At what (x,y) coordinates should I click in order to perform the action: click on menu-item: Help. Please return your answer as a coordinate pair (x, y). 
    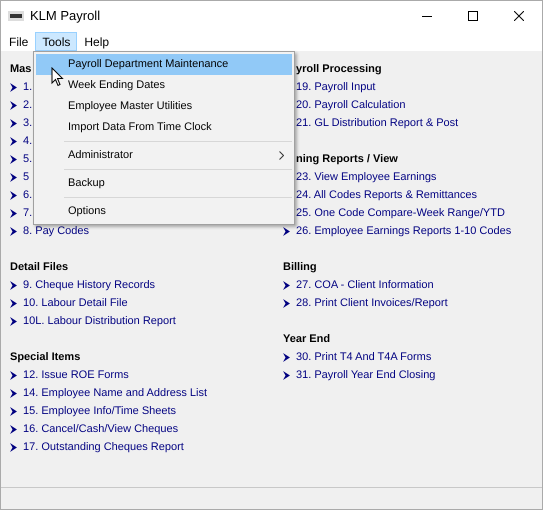
    Looking at the image, I should click on (96, 41).